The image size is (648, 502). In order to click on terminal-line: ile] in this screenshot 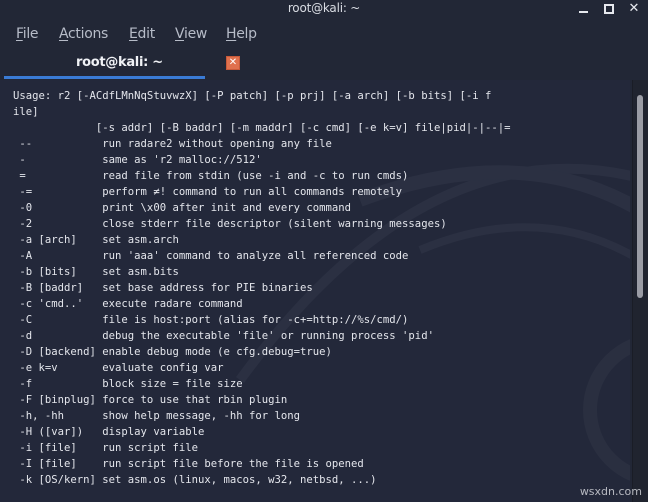, I will do `click(26, 112)`.